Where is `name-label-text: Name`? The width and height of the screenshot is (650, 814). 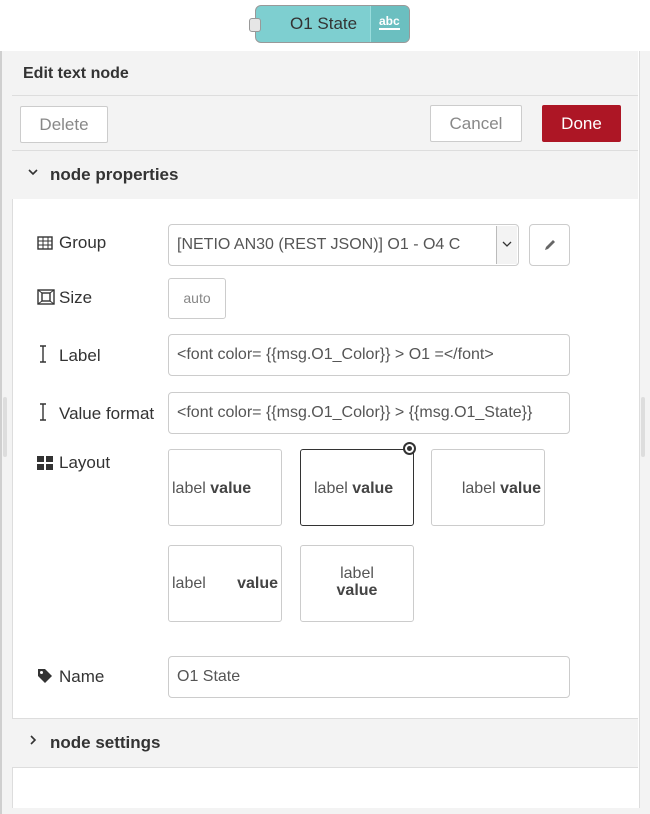 name-label-text: Name is located at coordinates (82, 676).